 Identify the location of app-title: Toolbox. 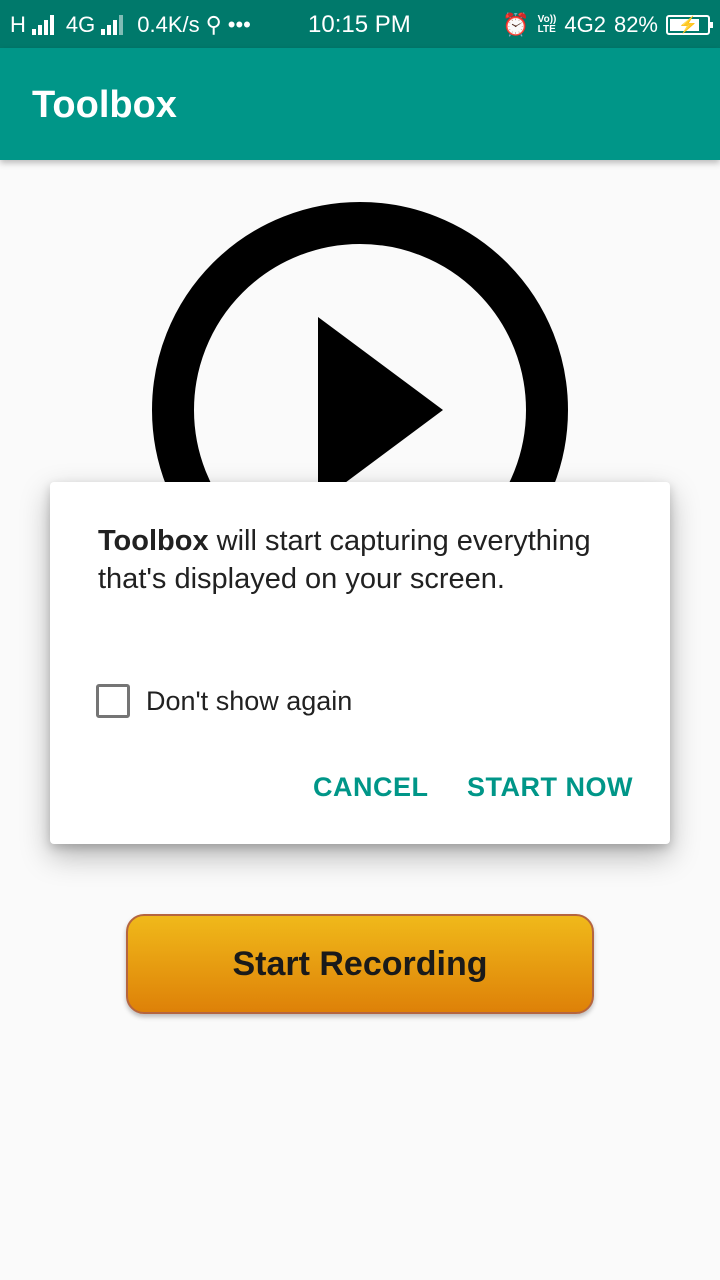
(104, 105).